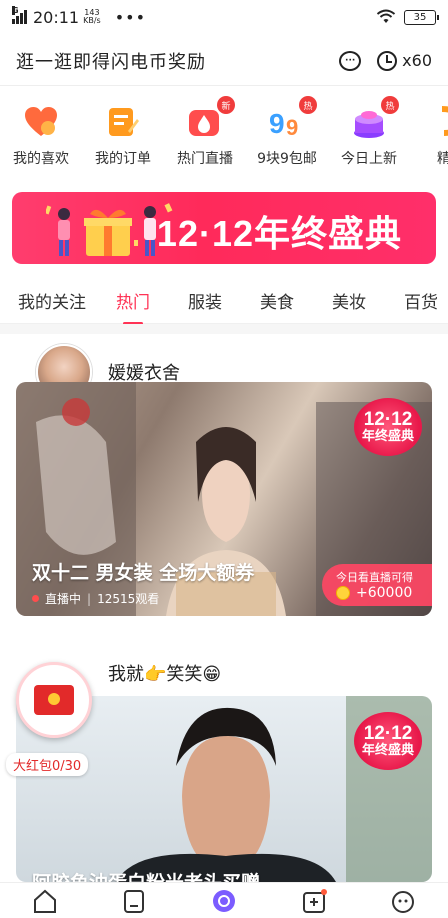 This screenshot has width=448, height=918. Describe the element at coordinates (421, 300) in the screenshot. I see `tab-general: 百货` at that location.